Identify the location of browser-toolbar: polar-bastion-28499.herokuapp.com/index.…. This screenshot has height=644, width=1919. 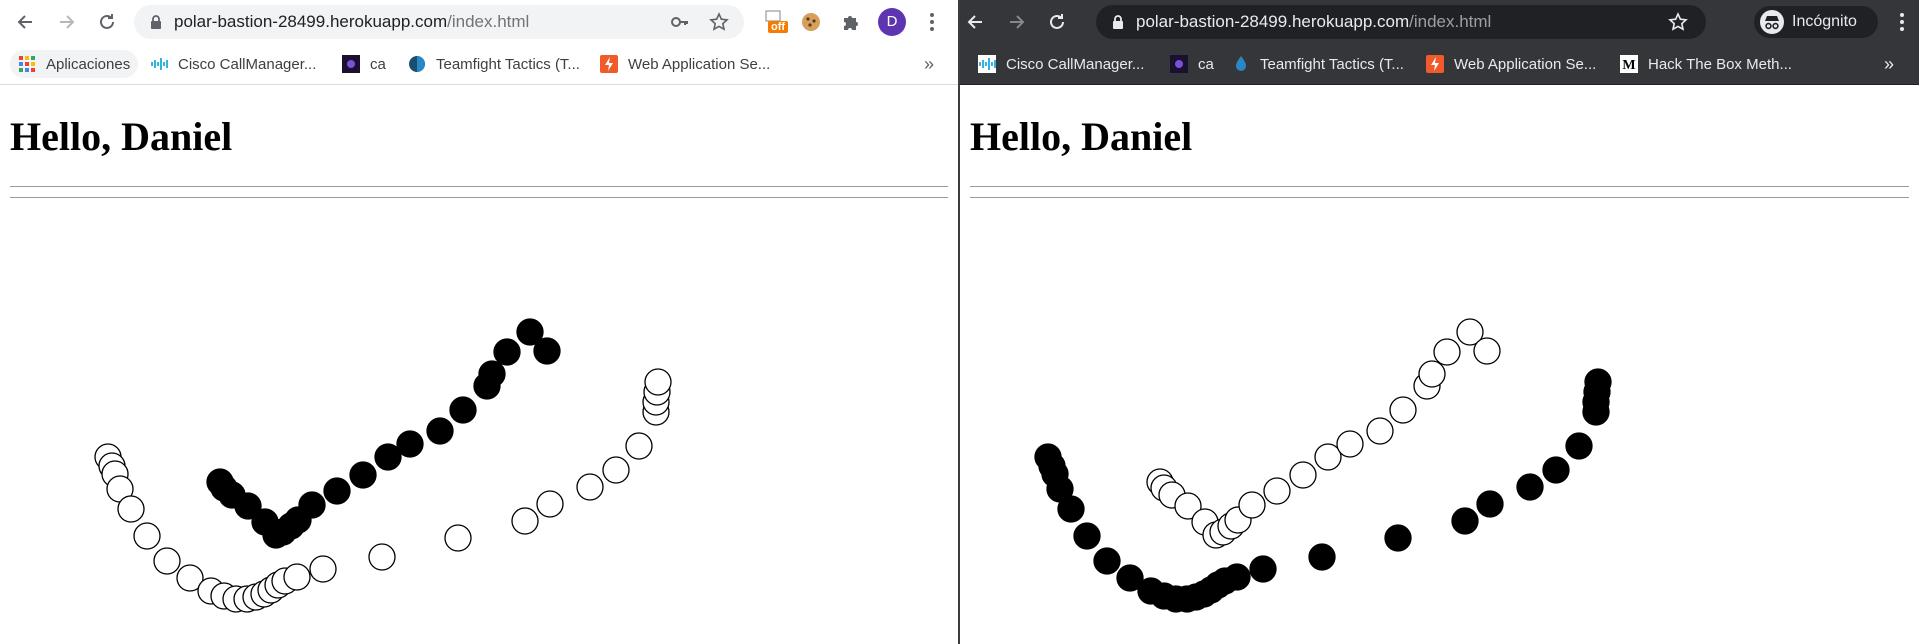
(479, 22).